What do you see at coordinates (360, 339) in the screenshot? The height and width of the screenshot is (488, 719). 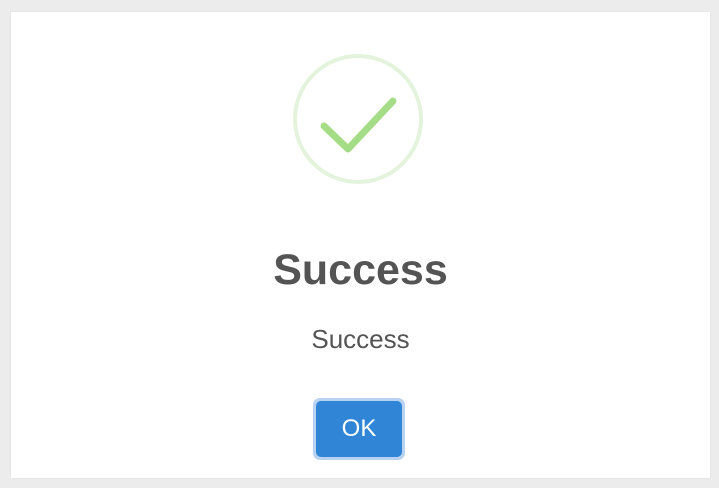 I see `dialog-message: Success` at bounding box center [360, 339].